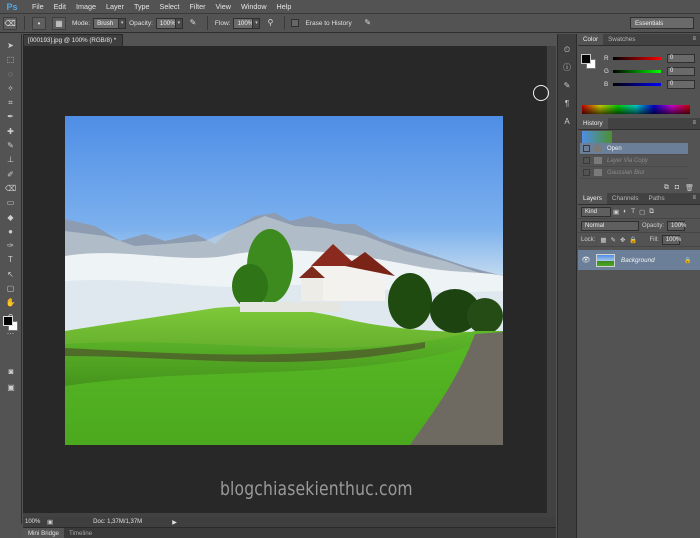 This screenshot has height=538, width=700. What do you see at coordinates (11, 117) in the screenshot?
I see `eyedropper-tool-icon: ✒` at bounding box center [11, 117].